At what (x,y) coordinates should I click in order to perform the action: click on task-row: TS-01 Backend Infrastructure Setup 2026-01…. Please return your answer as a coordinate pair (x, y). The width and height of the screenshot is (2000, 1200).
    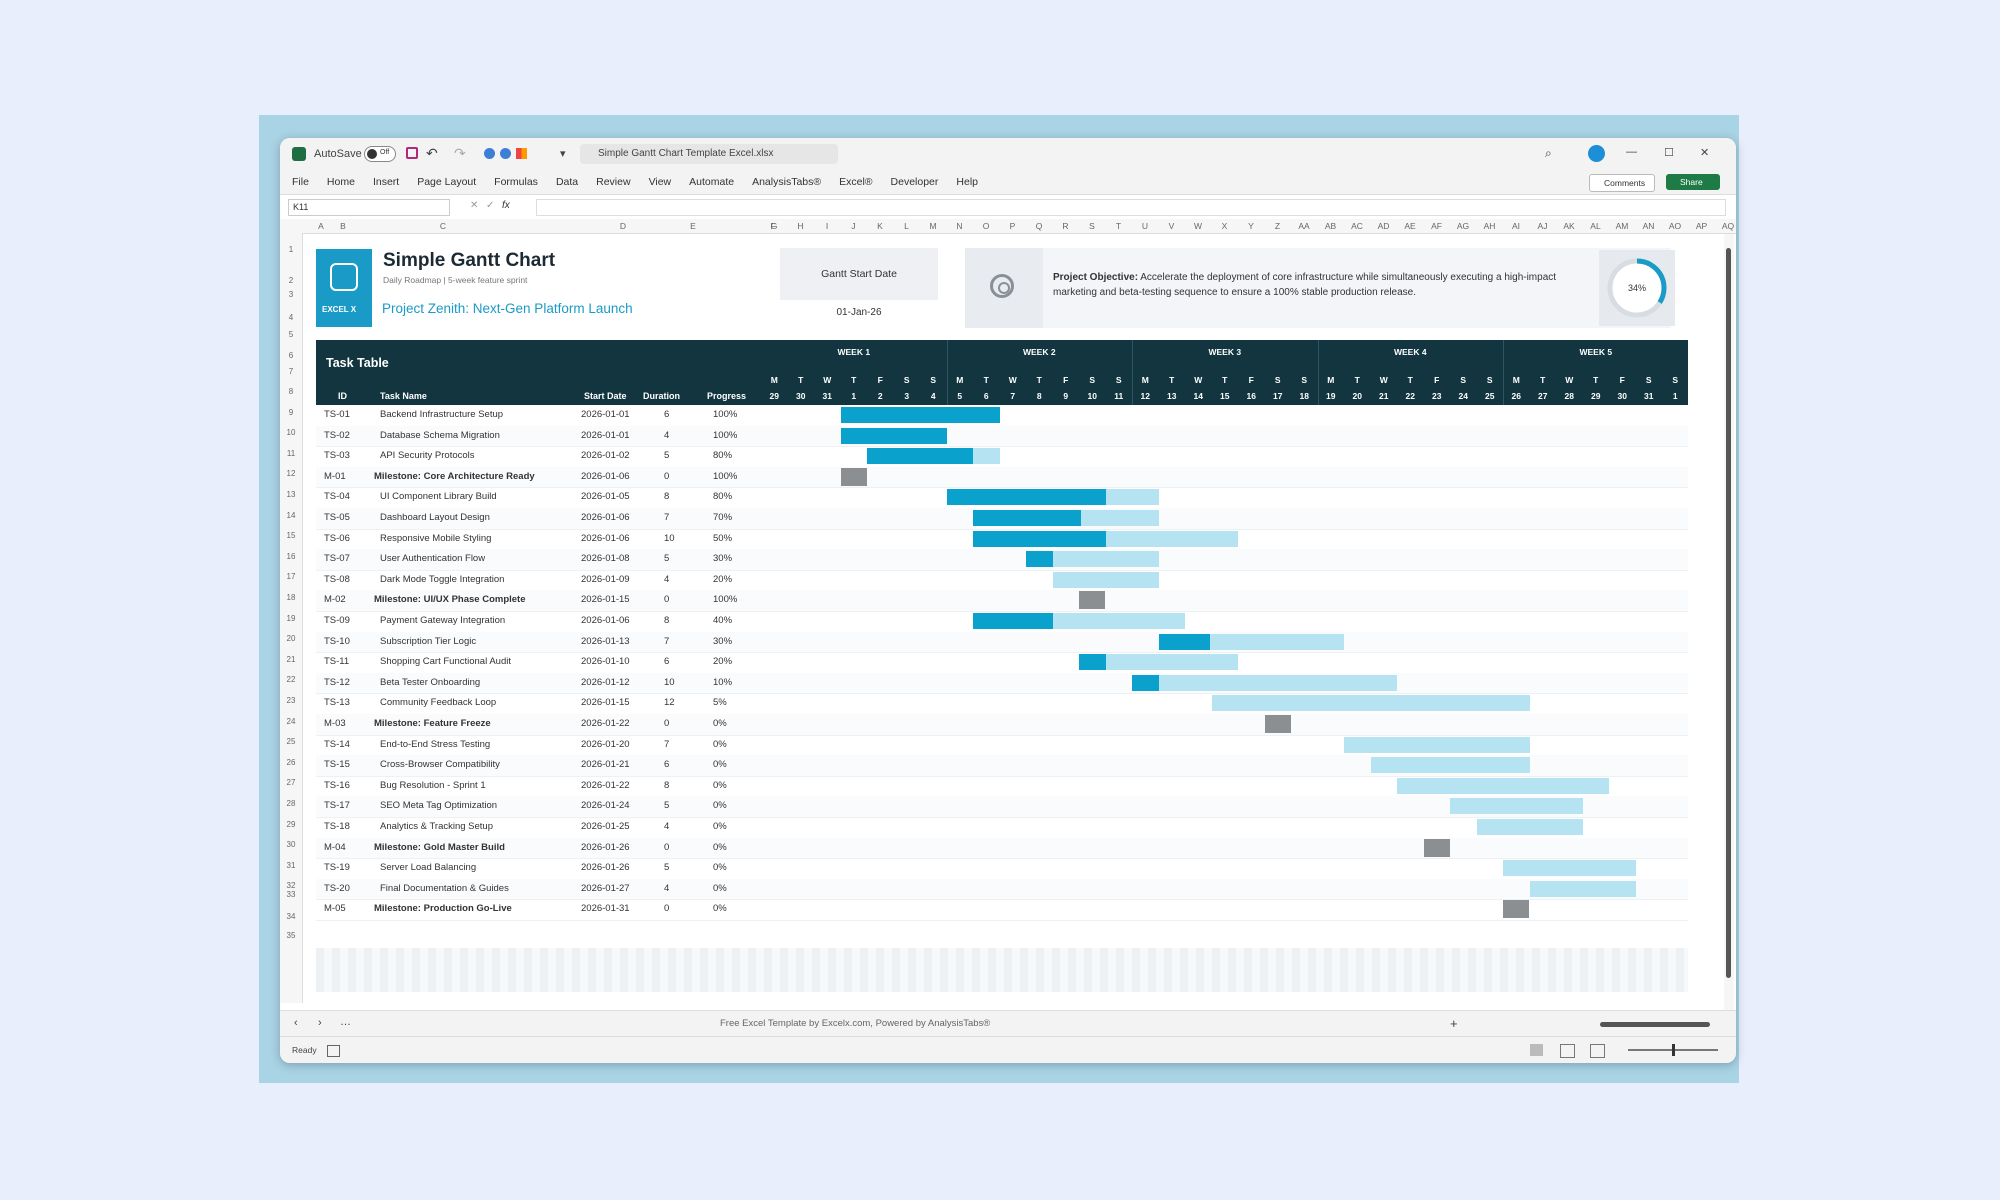
    Looking at the image, I should click on (1002, 416).